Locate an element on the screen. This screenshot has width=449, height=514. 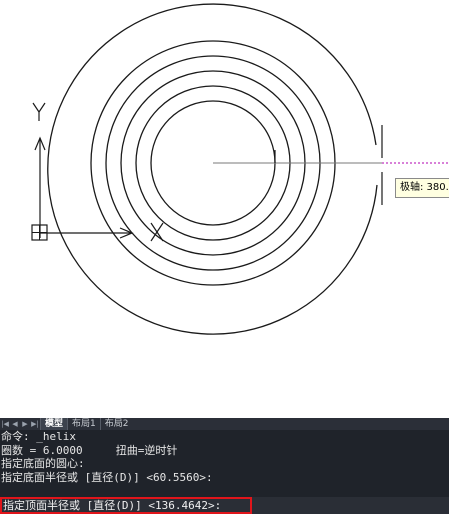
command-history-line: 圈数 = 6.0000 扭曲=逆时针 is located at coordinates (89, 450).